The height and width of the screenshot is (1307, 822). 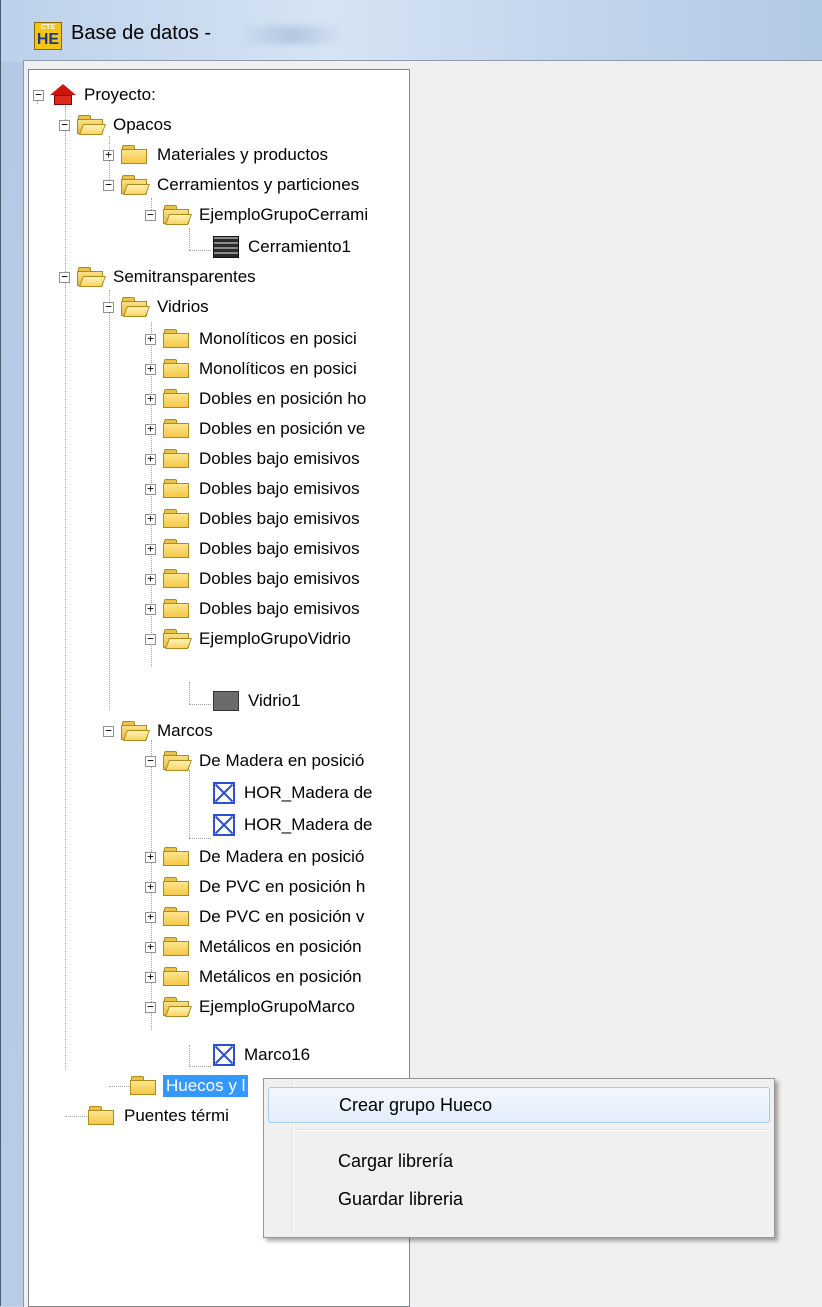 I want to click on glass-pane-icon, so click(x=226, y=701).